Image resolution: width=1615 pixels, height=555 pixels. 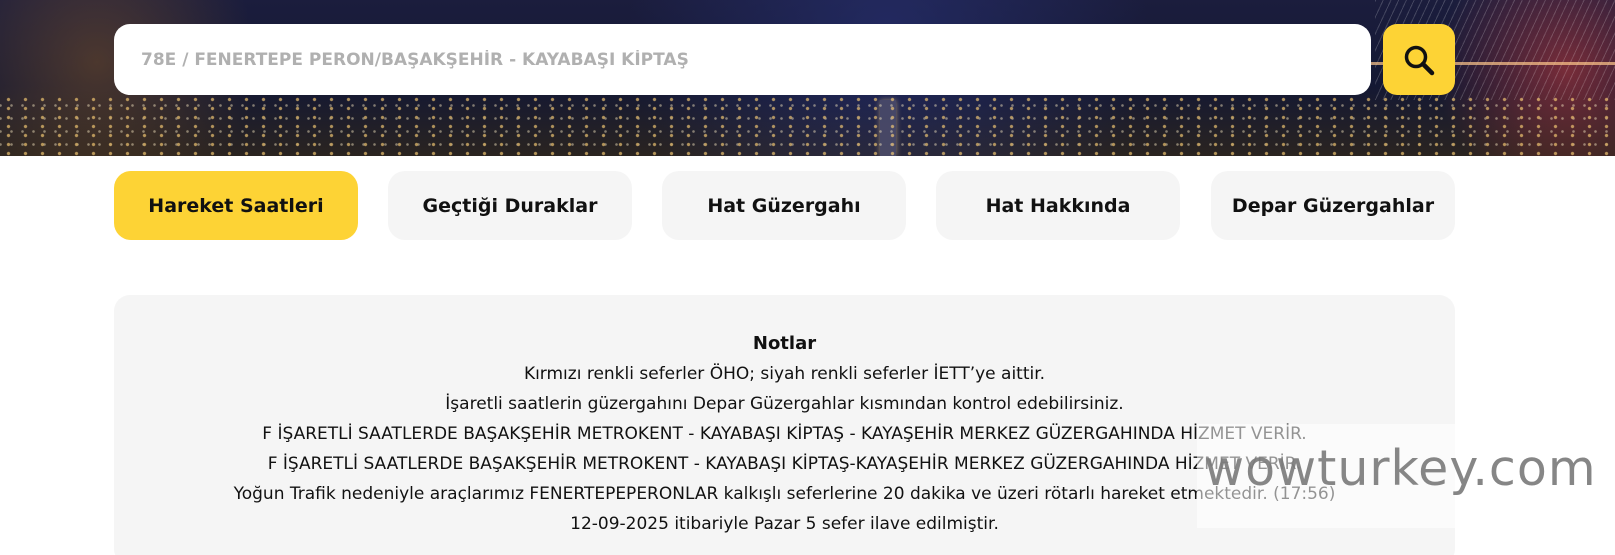 I want to click on tab-hat-guzergahi: Hat Güzergahı, so click(x=784, y=205).